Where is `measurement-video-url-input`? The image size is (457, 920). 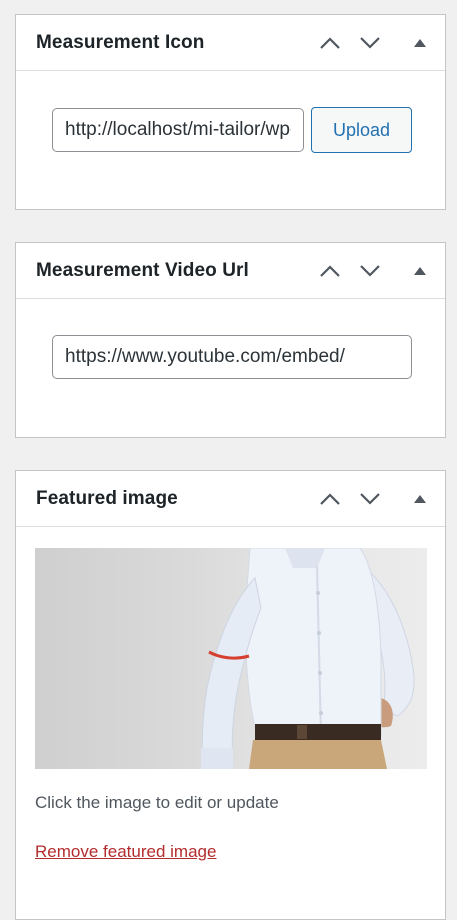 measurement-video-url-input is located at coordinates (232, 357).